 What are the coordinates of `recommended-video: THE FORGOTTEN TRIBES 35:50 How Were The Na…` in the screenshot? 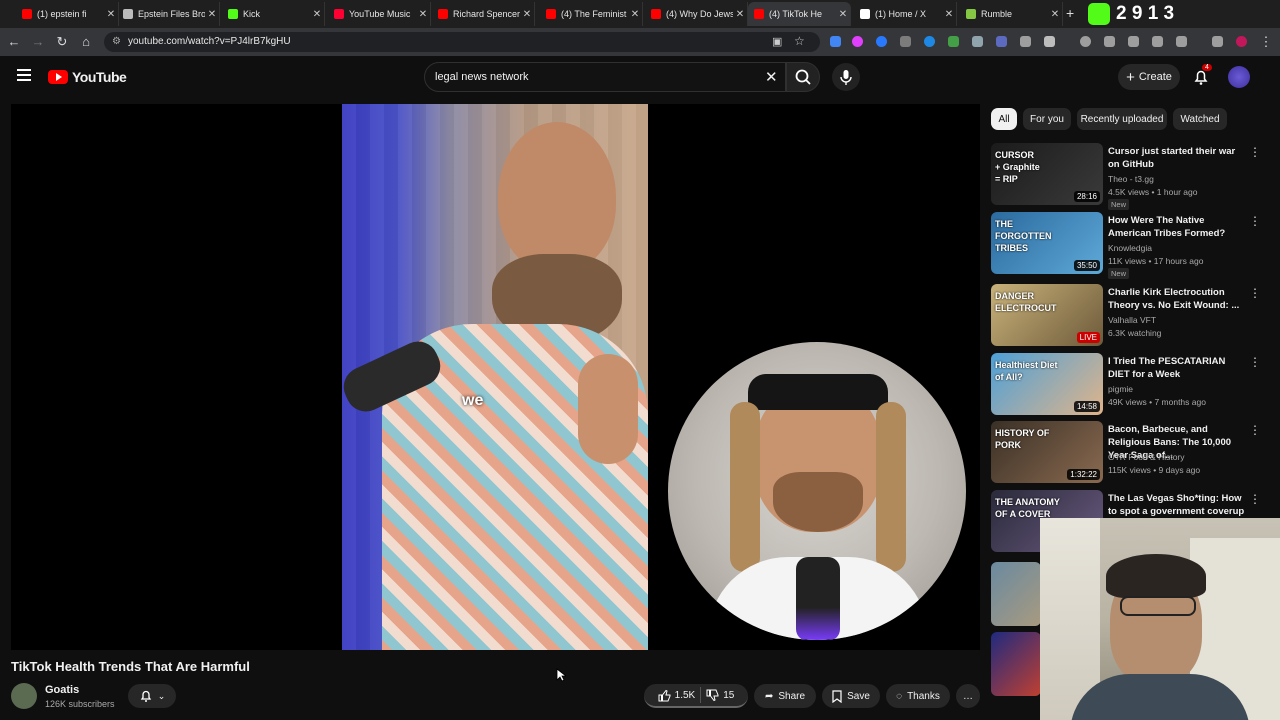 It's located at (1132, 245).